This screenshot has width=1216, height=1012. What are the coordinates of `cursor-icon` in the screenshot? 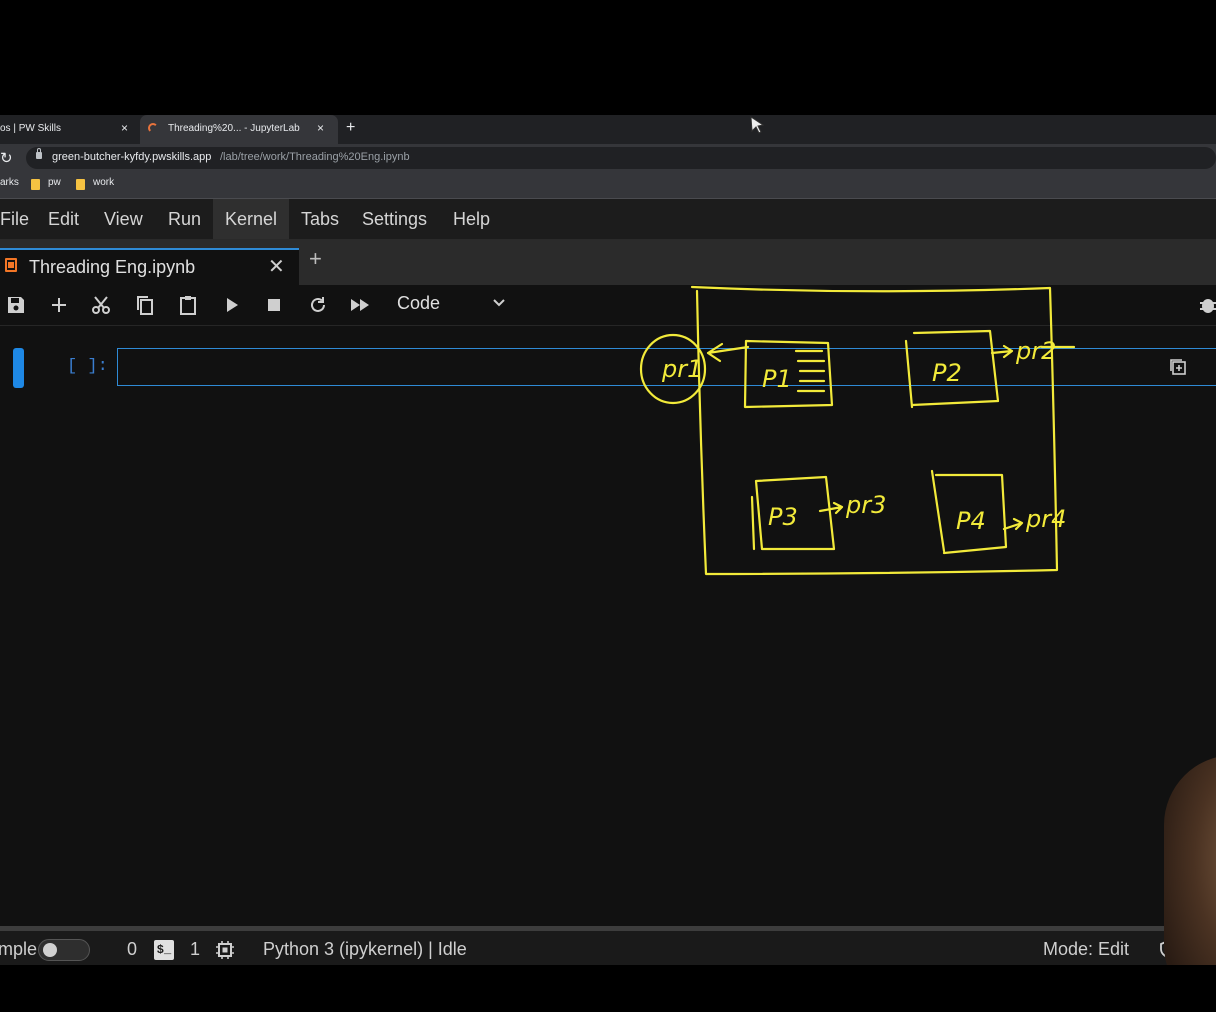 It's located at (757, 125).